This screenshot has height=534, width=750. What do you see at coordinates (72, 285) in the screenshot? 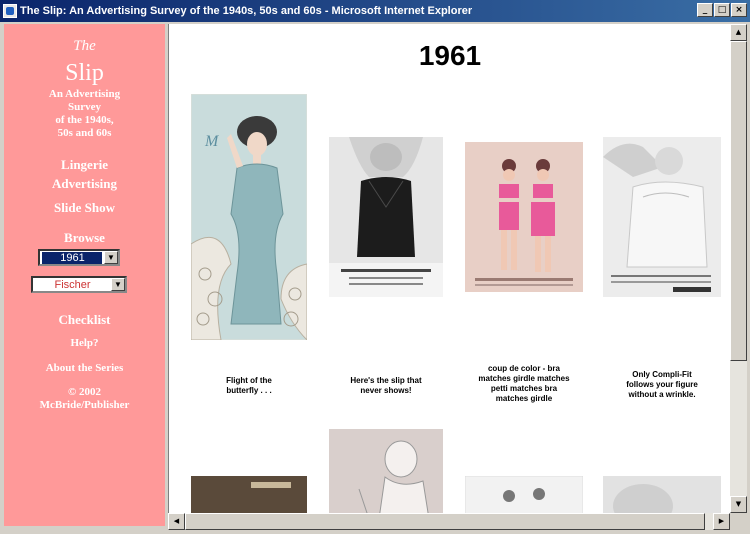
I see `brand-select-value: Fischer` at bounding box center [72, 285].